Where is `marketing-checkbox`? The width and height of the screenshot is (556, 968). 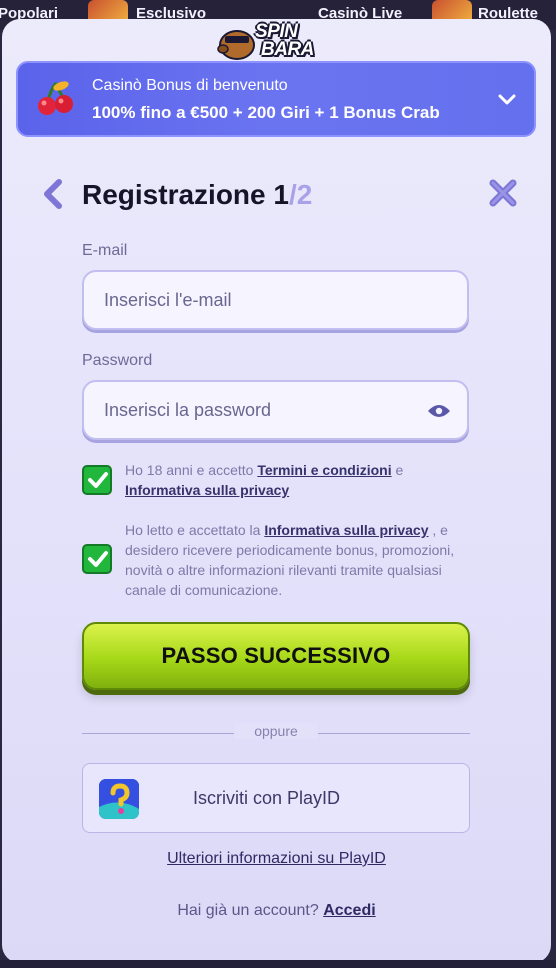 marketing-checkbox is located at coordinates (97, 559).